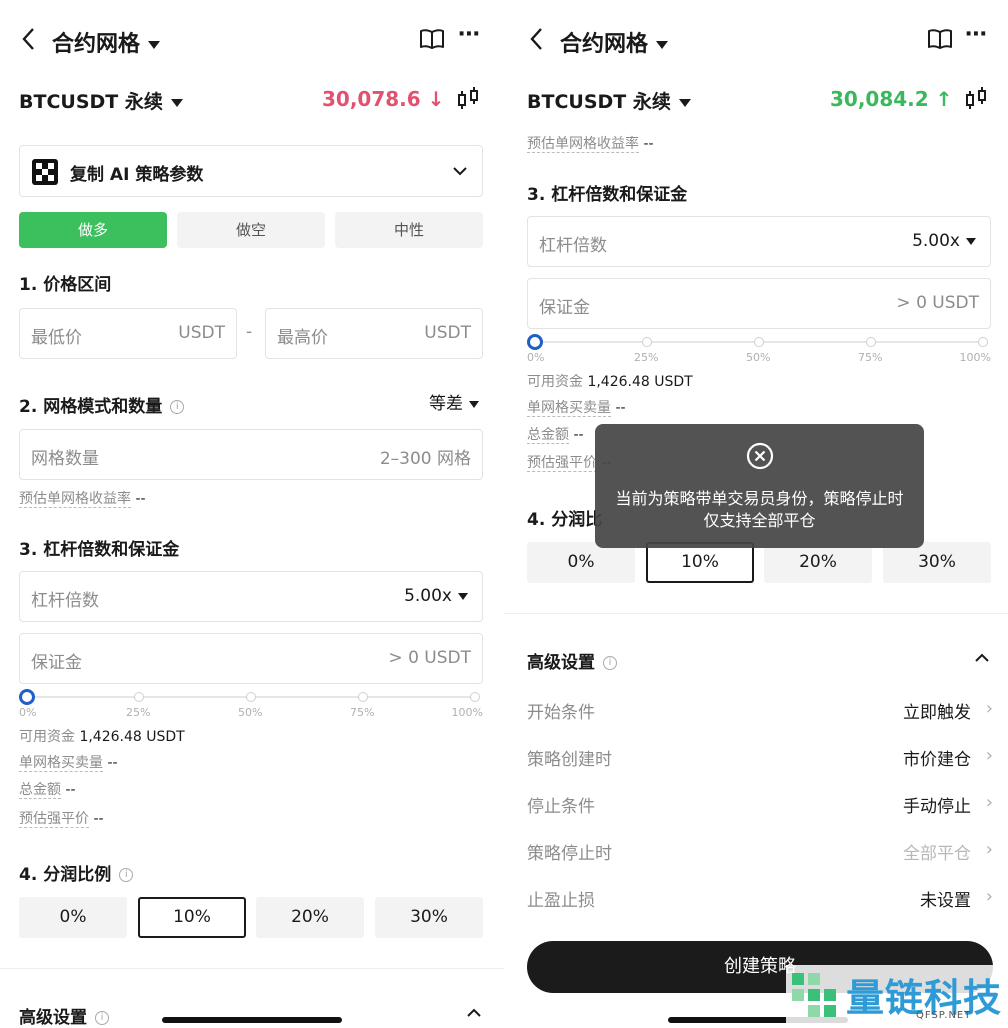  I want to click on liq-price-label: 预估强平价, so click(54, 819).